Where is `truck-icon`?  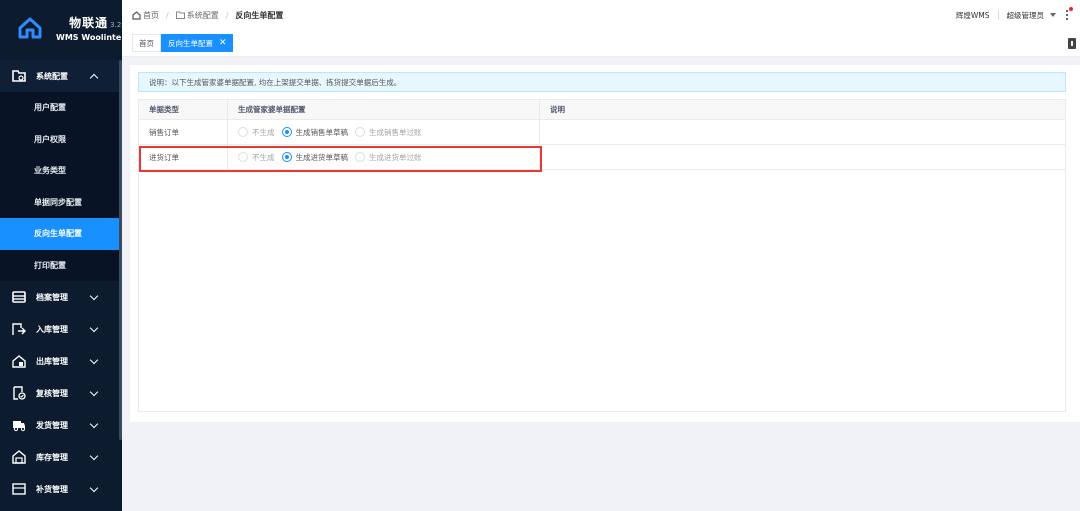
truck-icon is located at coordinates (19, 426).